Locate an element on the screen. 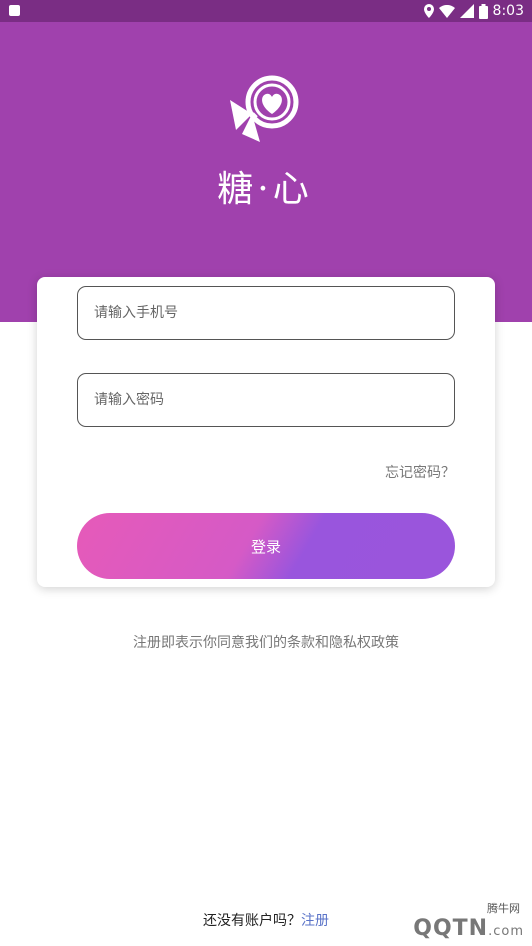  register-prompt-text: 还没有账户吗？ is located at coordinates (252, 921).